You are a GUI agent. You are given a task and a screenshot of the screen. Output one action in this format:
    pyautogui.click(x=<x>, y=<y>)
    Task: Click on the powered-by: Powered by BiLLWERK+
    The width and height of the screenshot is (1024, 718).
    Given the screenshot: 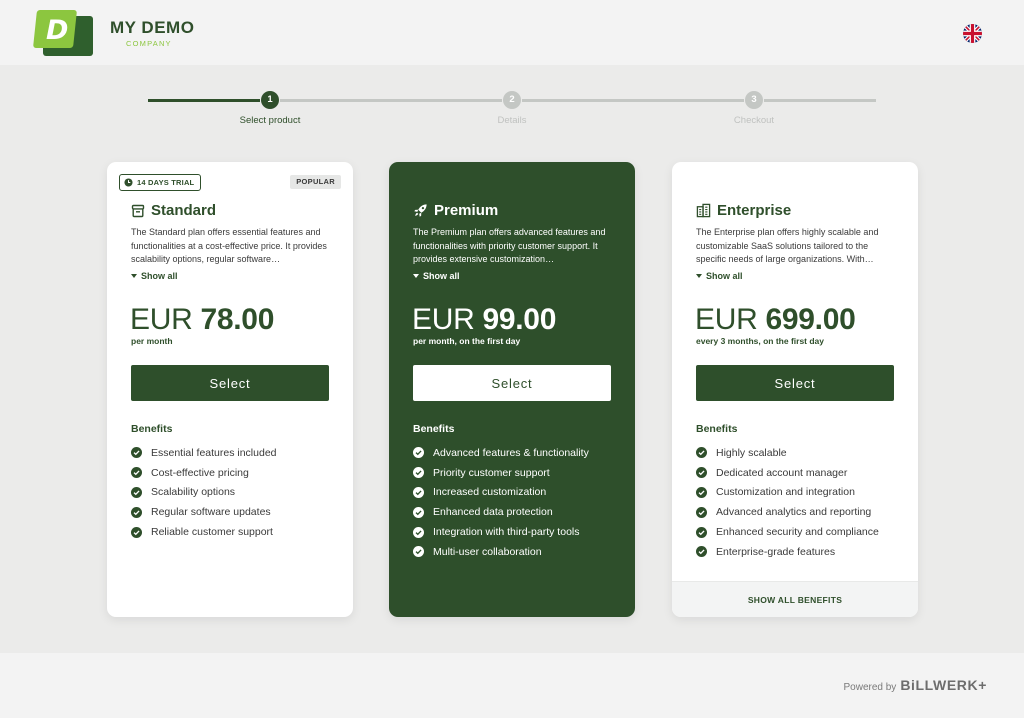 What is the action you would take?
    pyautogui.click(x=916, y=685)
    